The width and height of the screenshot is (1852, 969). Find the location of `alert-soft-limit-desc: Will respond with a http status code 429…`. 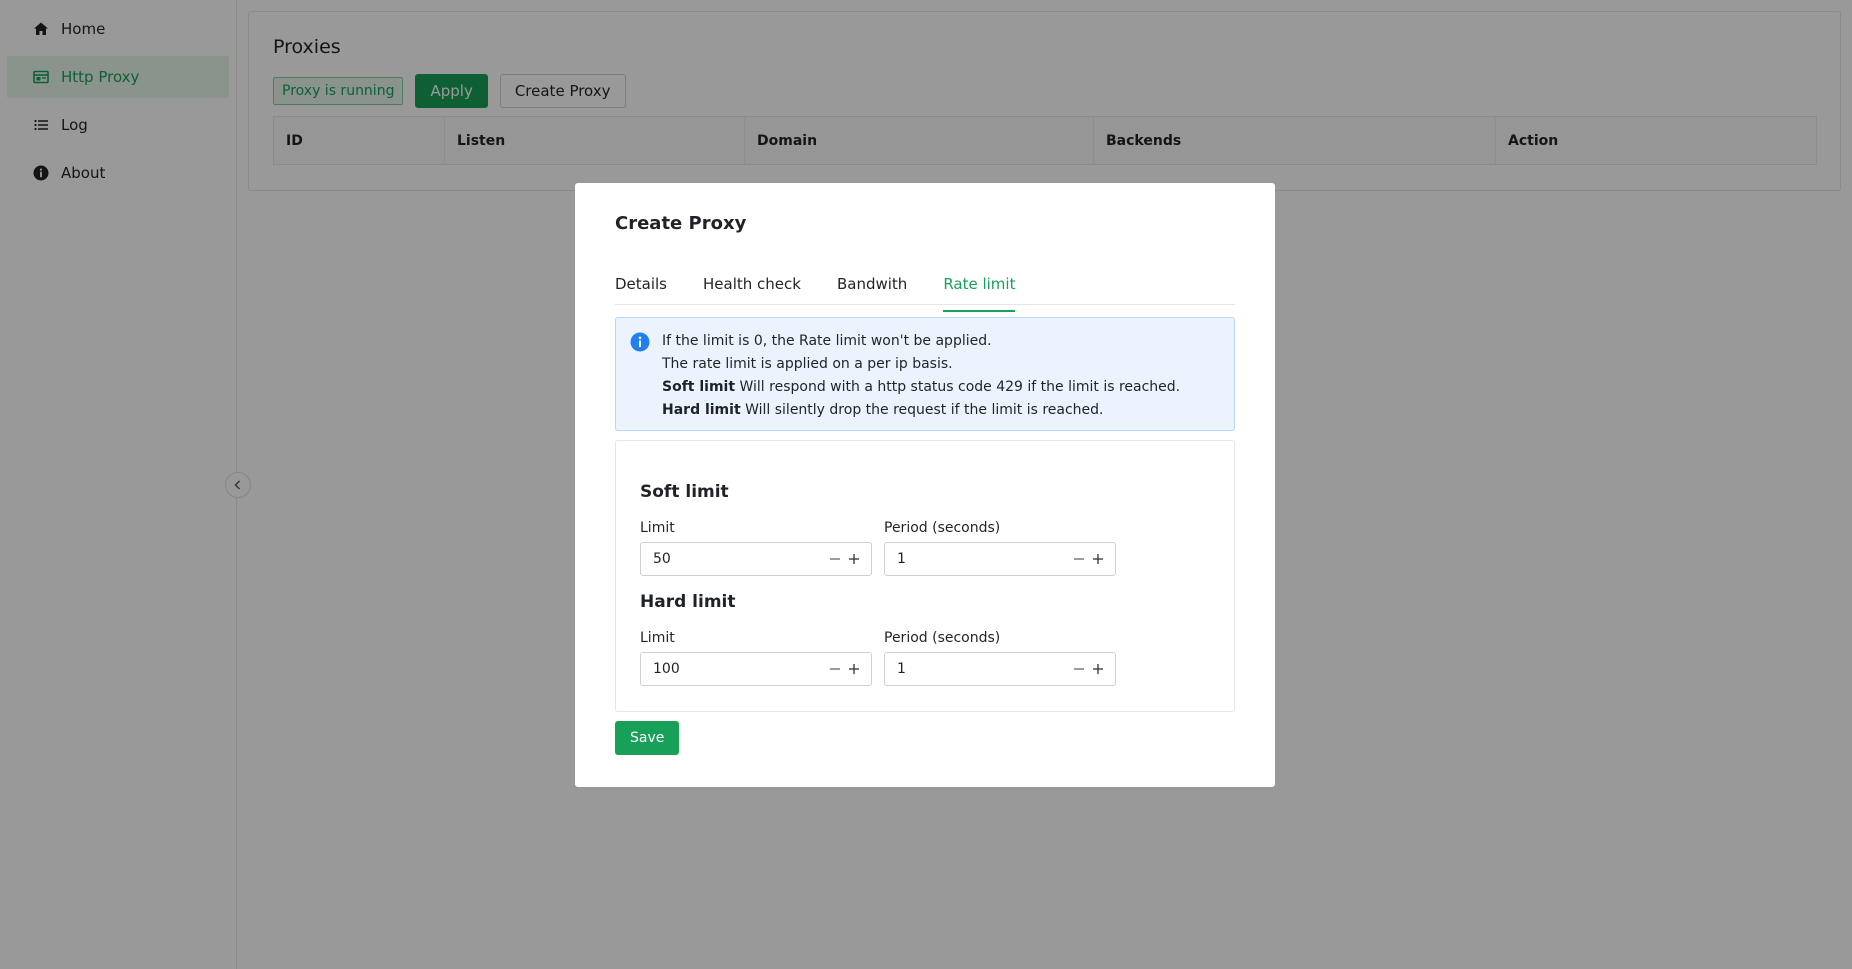

alert-soft-limit-desc: Will respond with a http status code 429… is located at coordinates (958, 387).